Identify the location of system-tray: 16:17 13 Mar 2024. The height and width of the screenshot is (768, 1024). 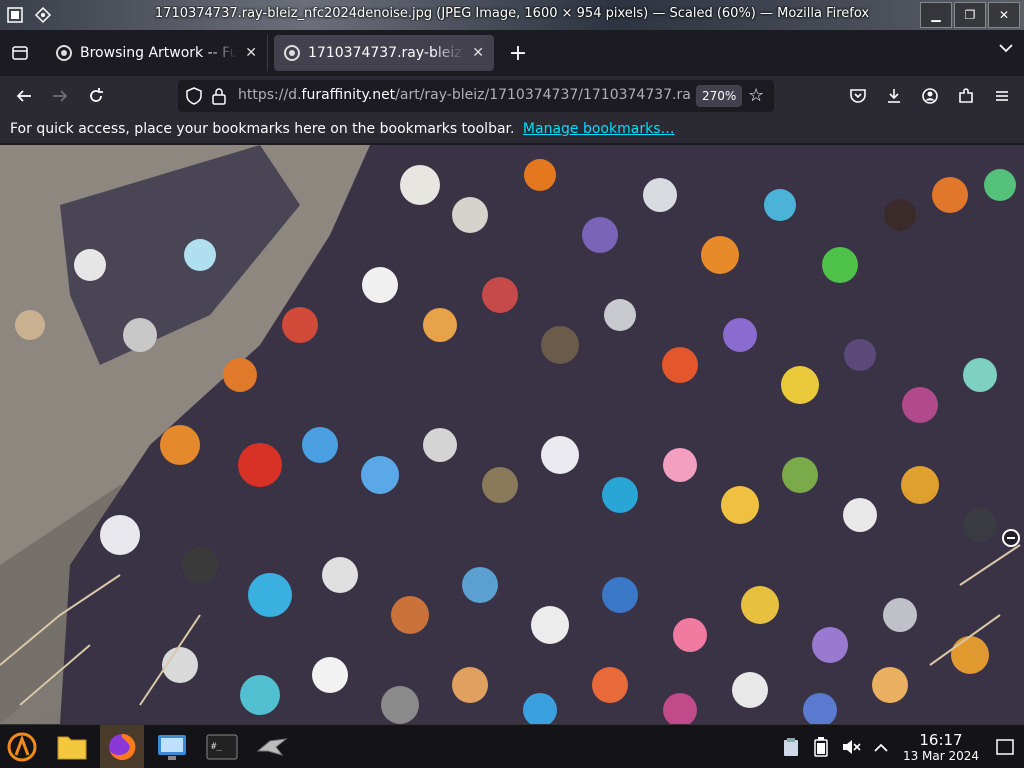
(900, 746).